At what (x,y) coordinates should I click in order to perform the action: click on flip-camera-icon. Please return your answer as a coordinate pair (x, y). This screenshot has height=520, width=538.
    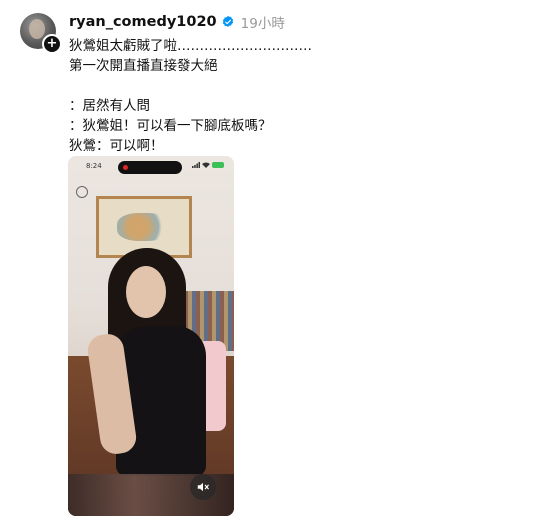
    Looking at the image, I should click on (82, 192).